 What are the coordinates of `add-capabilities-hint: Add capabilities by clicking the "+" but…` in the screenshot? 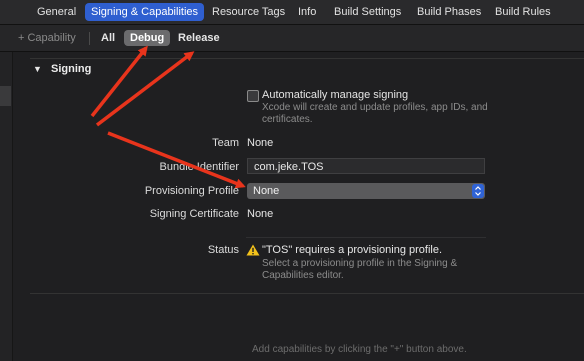 It's located at (359, 349).